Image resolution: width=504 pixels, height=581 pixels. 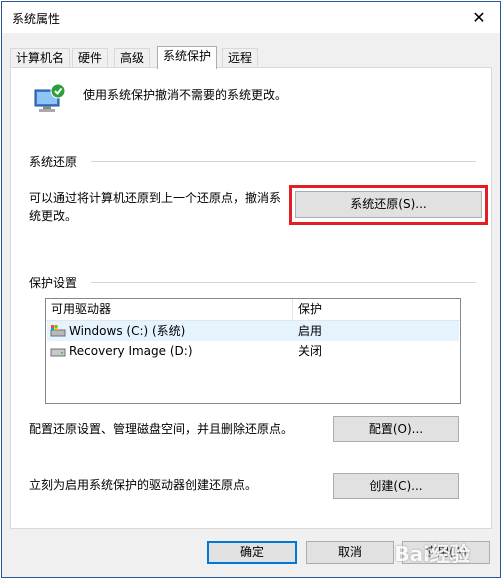 I want to click on tab-advanced: 高级, so click(x=132, y=58).